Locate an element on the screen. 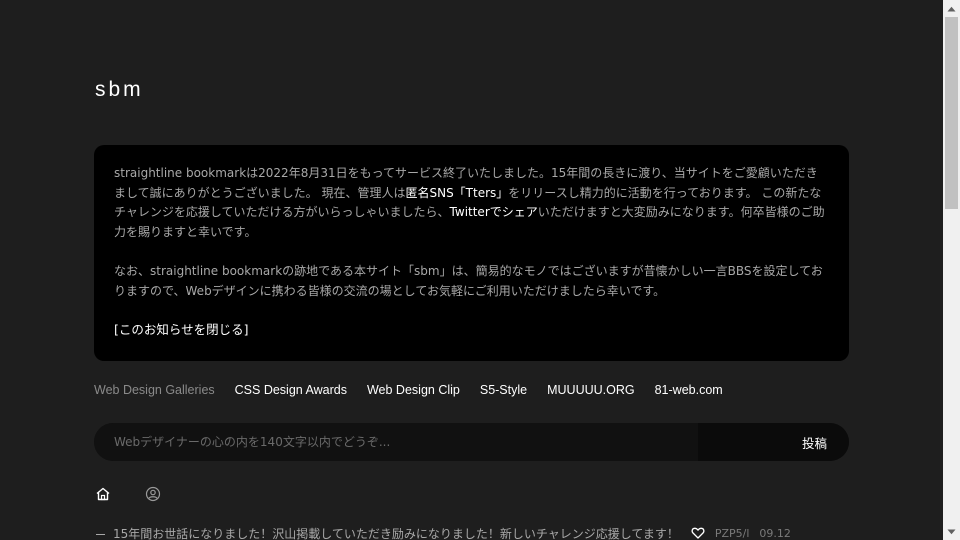  scroll-up-icon is located at coordinates (951, 8).